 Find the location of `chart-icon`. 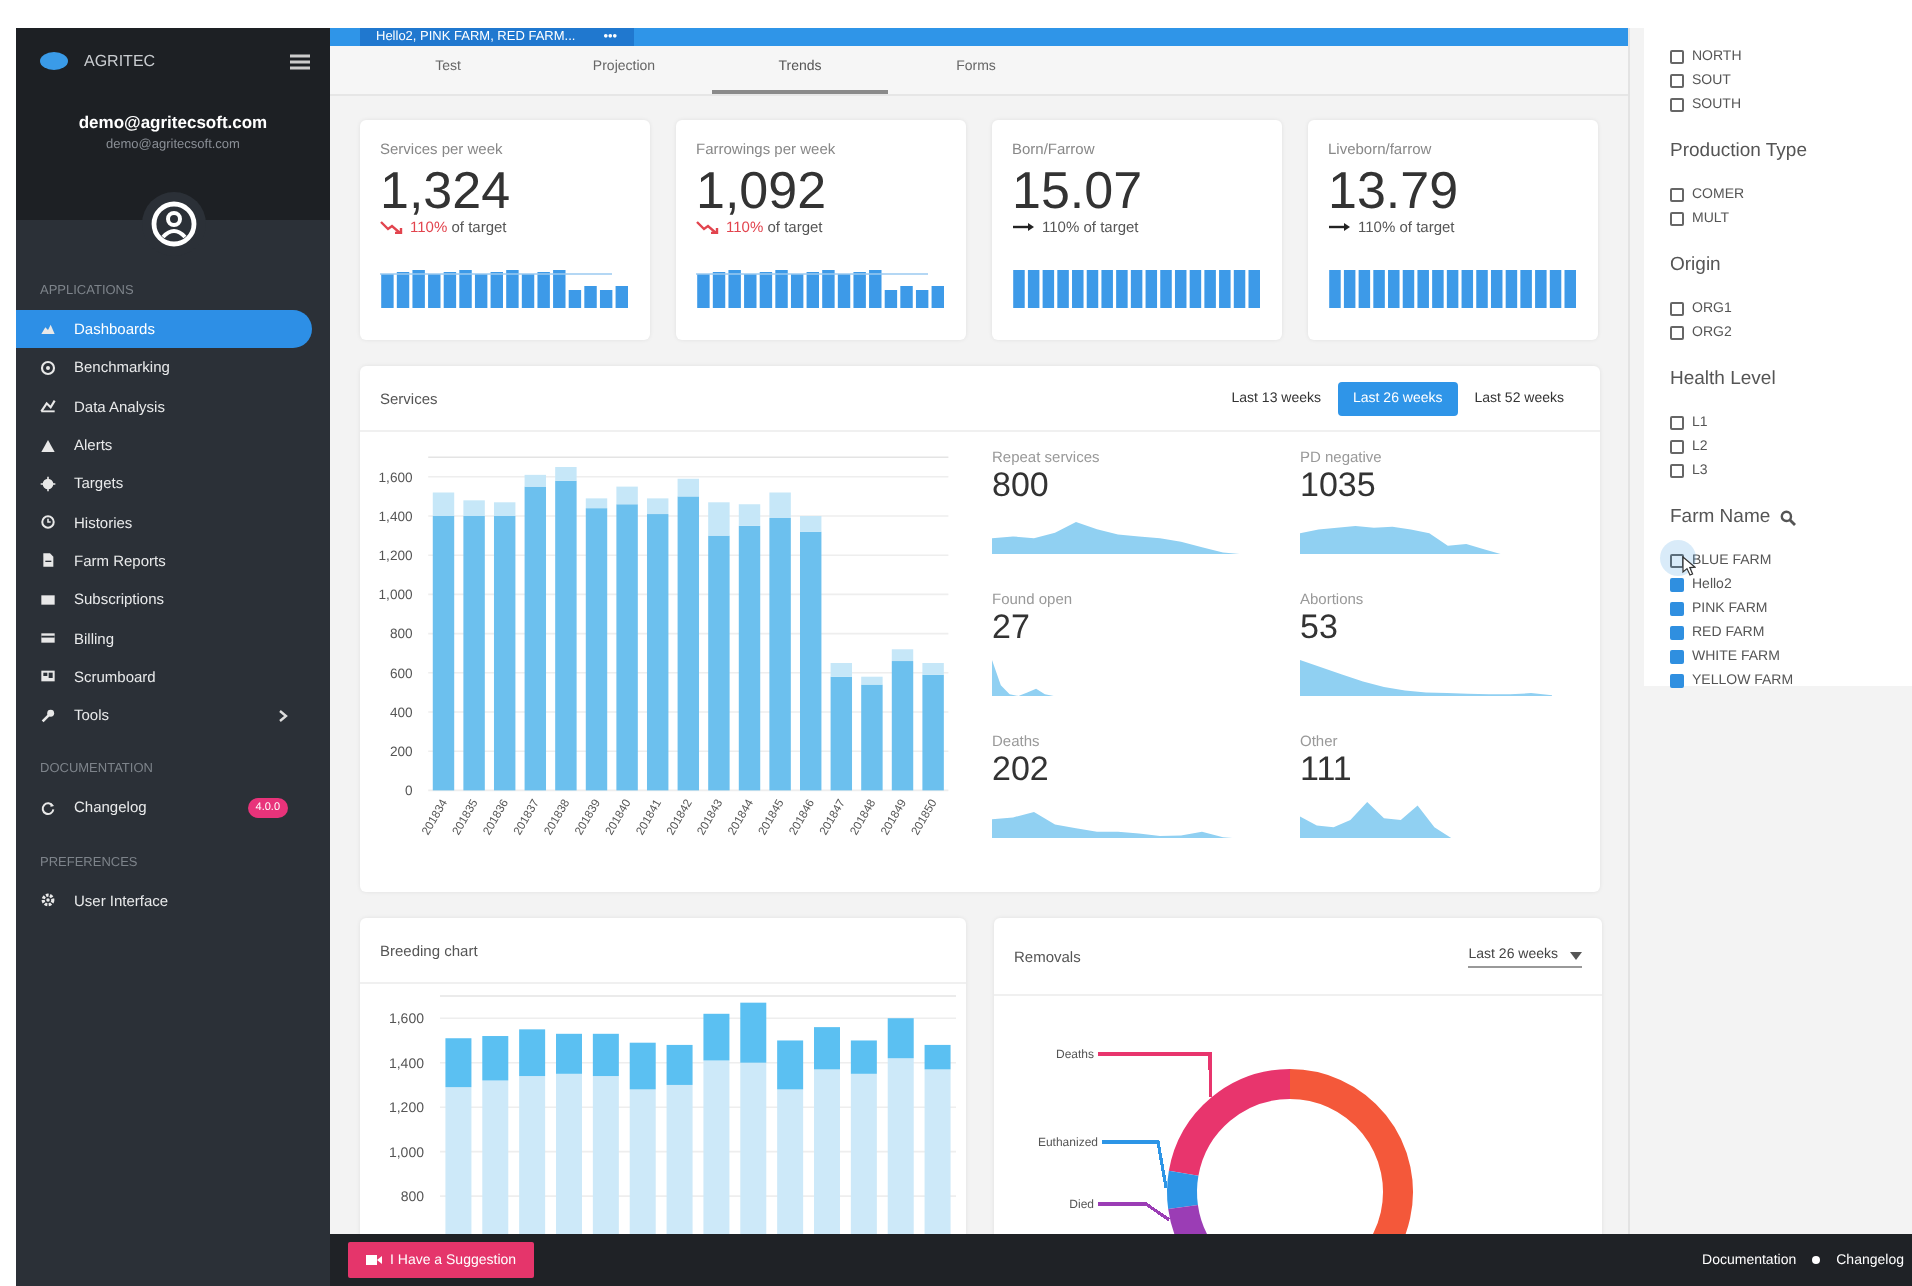

chart-icon is located at coordinates (48, 406).